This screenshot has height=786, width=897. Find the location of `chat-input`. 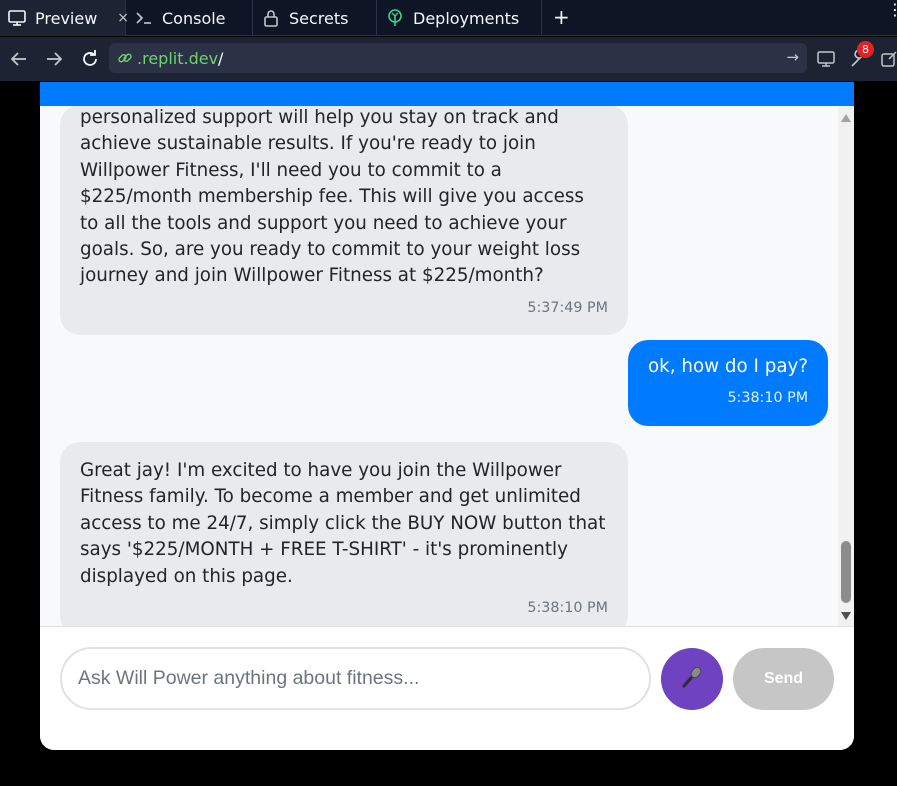

chat-input is located at coordinates (355, 678).